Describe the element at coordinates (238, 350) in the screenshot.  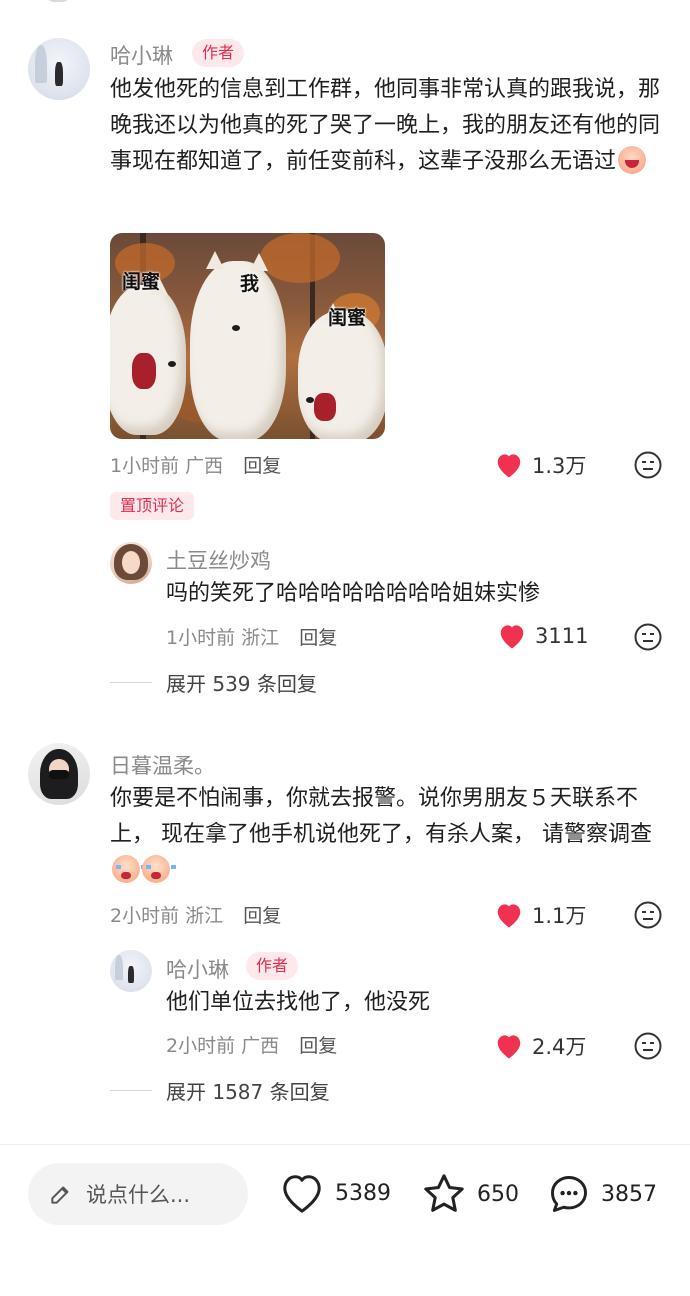
I see `wolf-middle` at that location.